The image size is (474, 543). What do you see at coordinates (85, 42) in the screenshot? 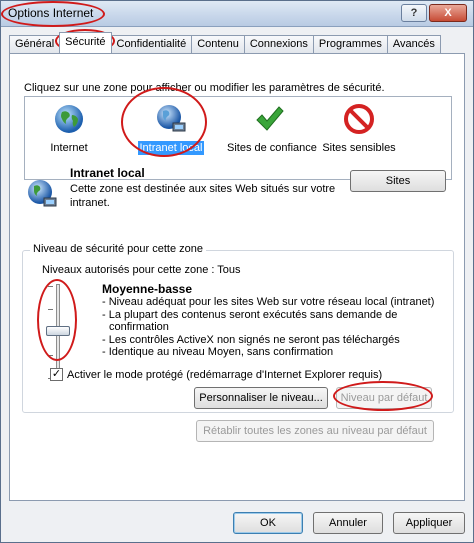
I see `tab-security: Sécurité` at bounding box center [85, 42].